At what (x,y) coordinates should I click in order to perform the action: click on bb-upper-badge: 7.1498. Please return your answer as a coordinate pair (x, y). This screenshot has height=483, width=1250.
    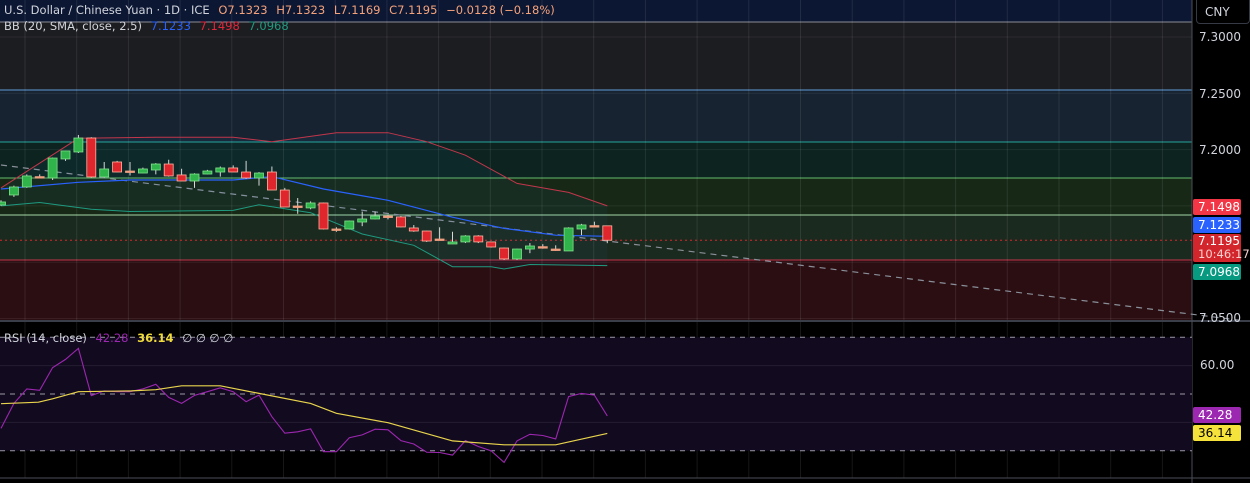
    Looking at the image, I should click on (1217, 207).